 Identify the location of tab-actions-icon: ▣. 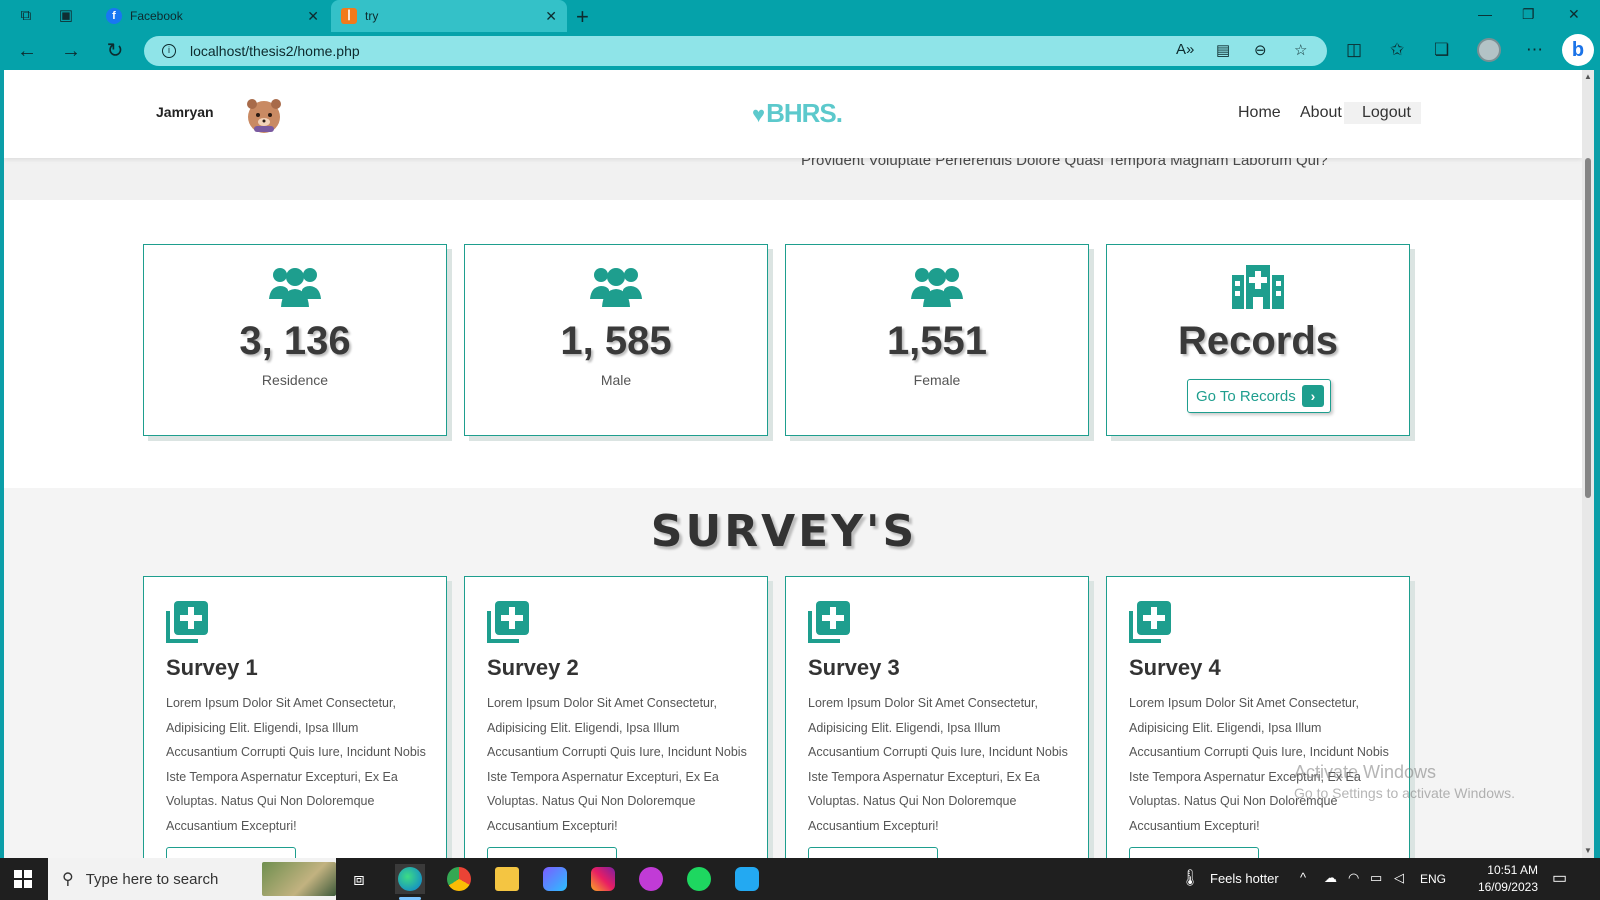
(66, 16).